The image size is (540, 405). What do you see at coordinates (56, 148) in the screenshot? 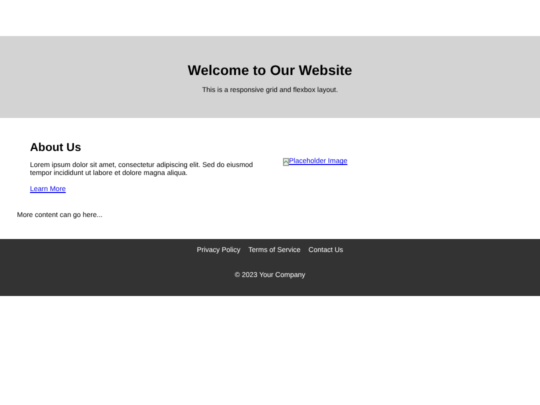
I see `section-heading: About Us` at bounding box center [56, 148].